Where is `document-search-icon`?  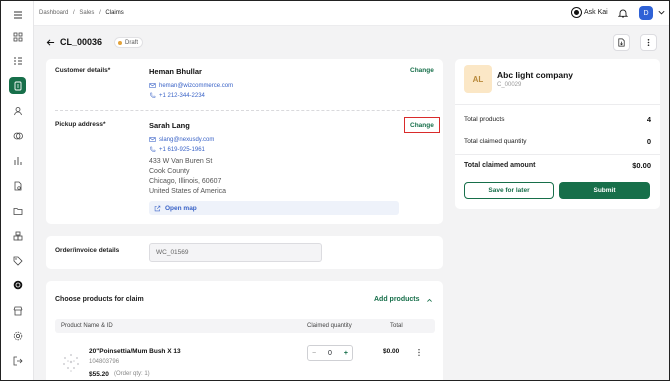
document-search-icon is located at coordinates (17, 185).